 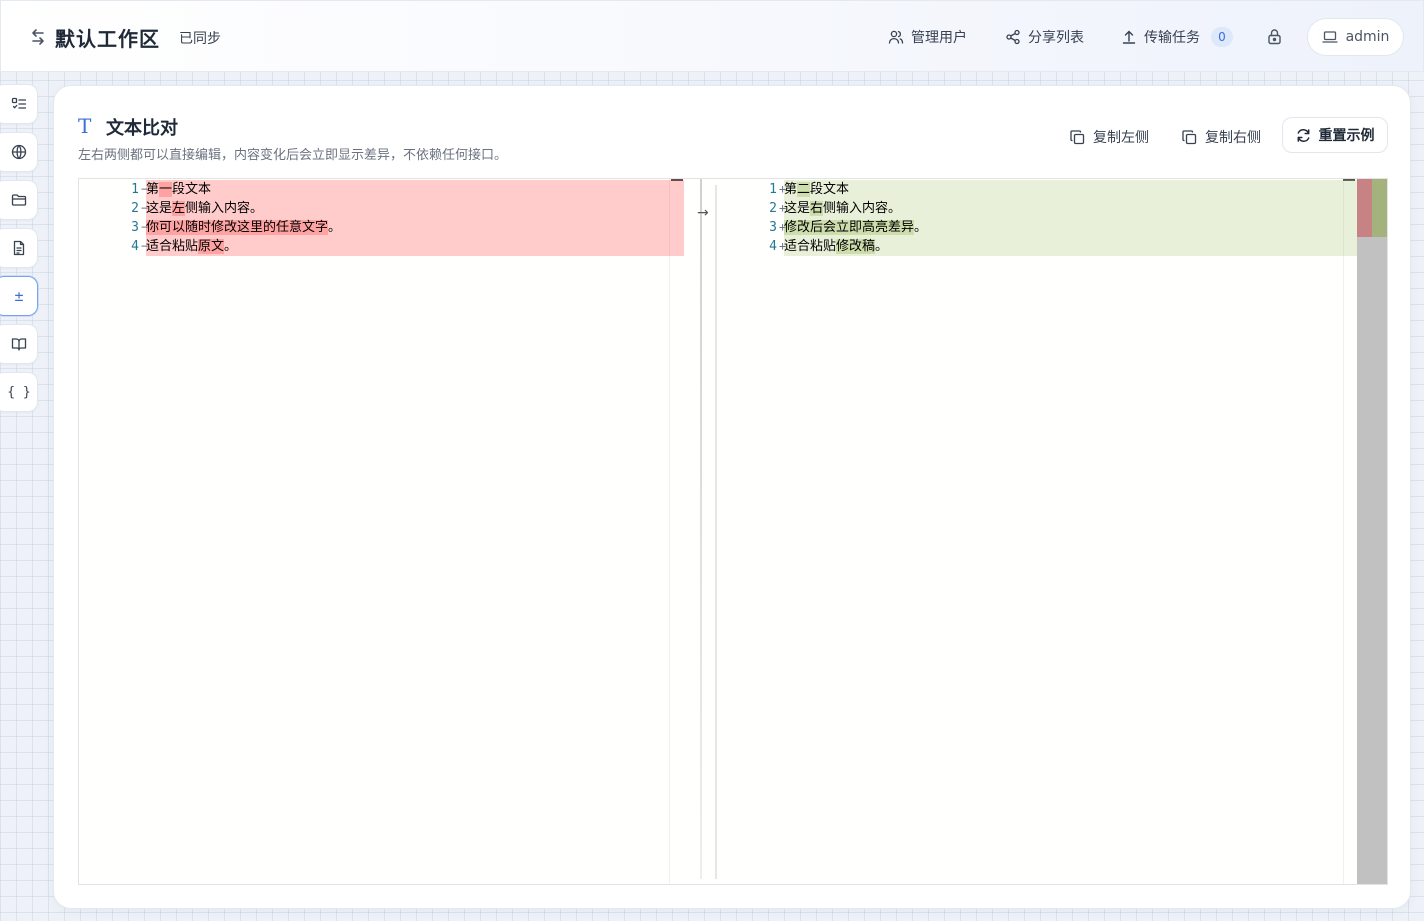 What do you see at coordinates (38, 37) in the screenshot?
I see `swap-icon` at bounding box center [38, 37].